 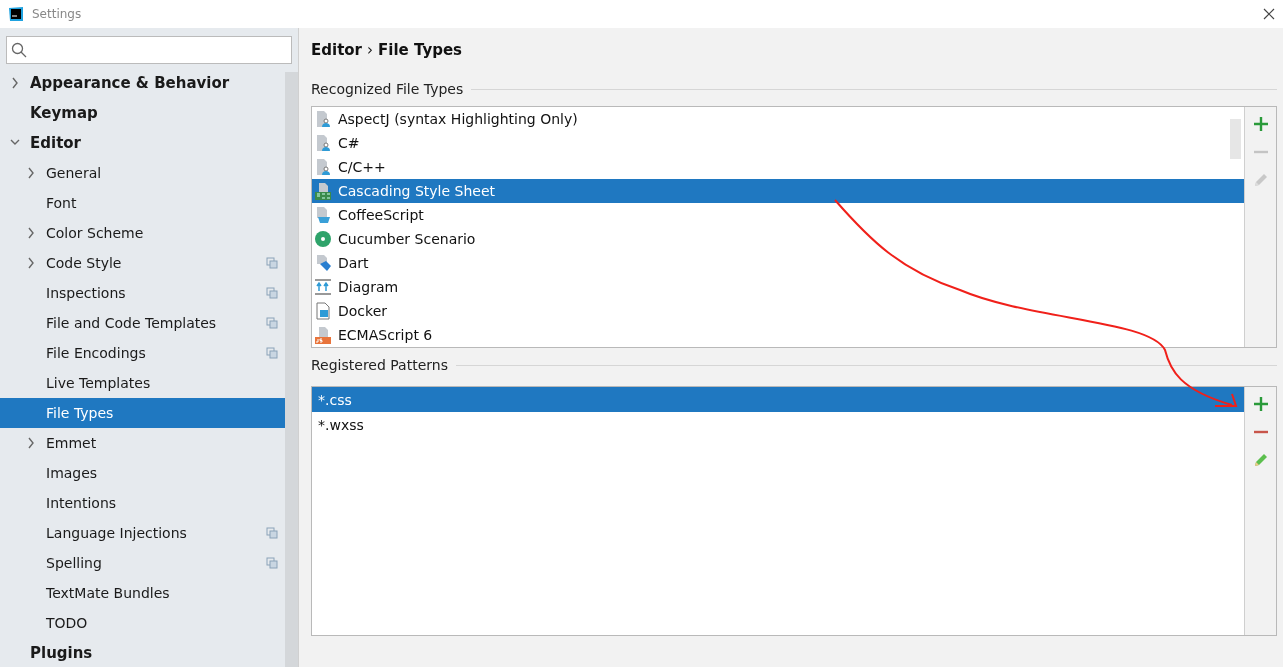 I want to click on file-type-item: C#, so click(x=778, y=143).